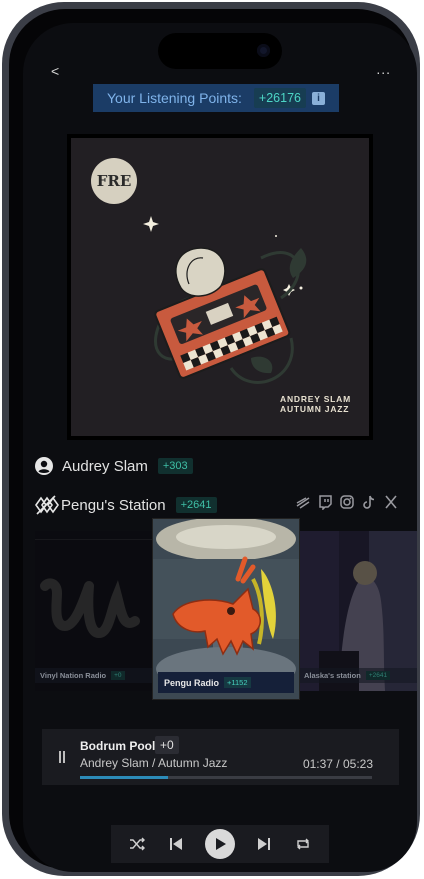  I want to click on station-row: Pengu's Station +2641, so click(125, 505).